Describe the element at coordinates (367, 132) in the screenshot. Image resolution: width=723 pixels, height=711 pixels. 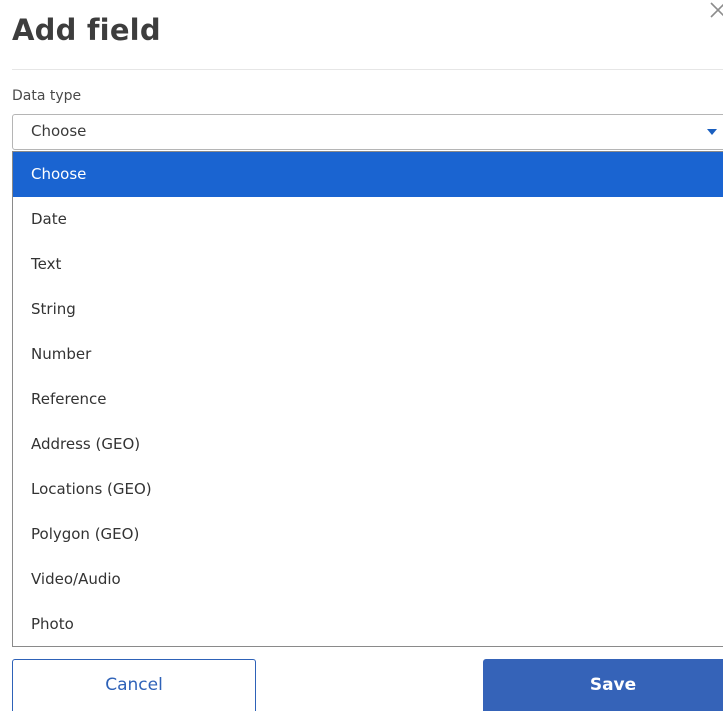
I see `data-type-select: Choose` at that location.